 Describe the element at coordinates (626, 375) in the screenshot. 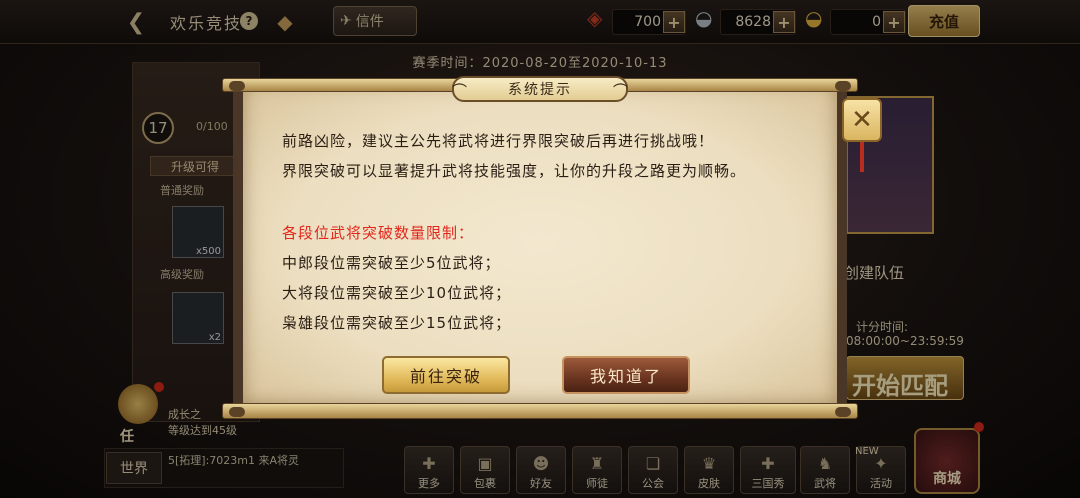

I see `acknowledge-button: 我知道了` at that location.